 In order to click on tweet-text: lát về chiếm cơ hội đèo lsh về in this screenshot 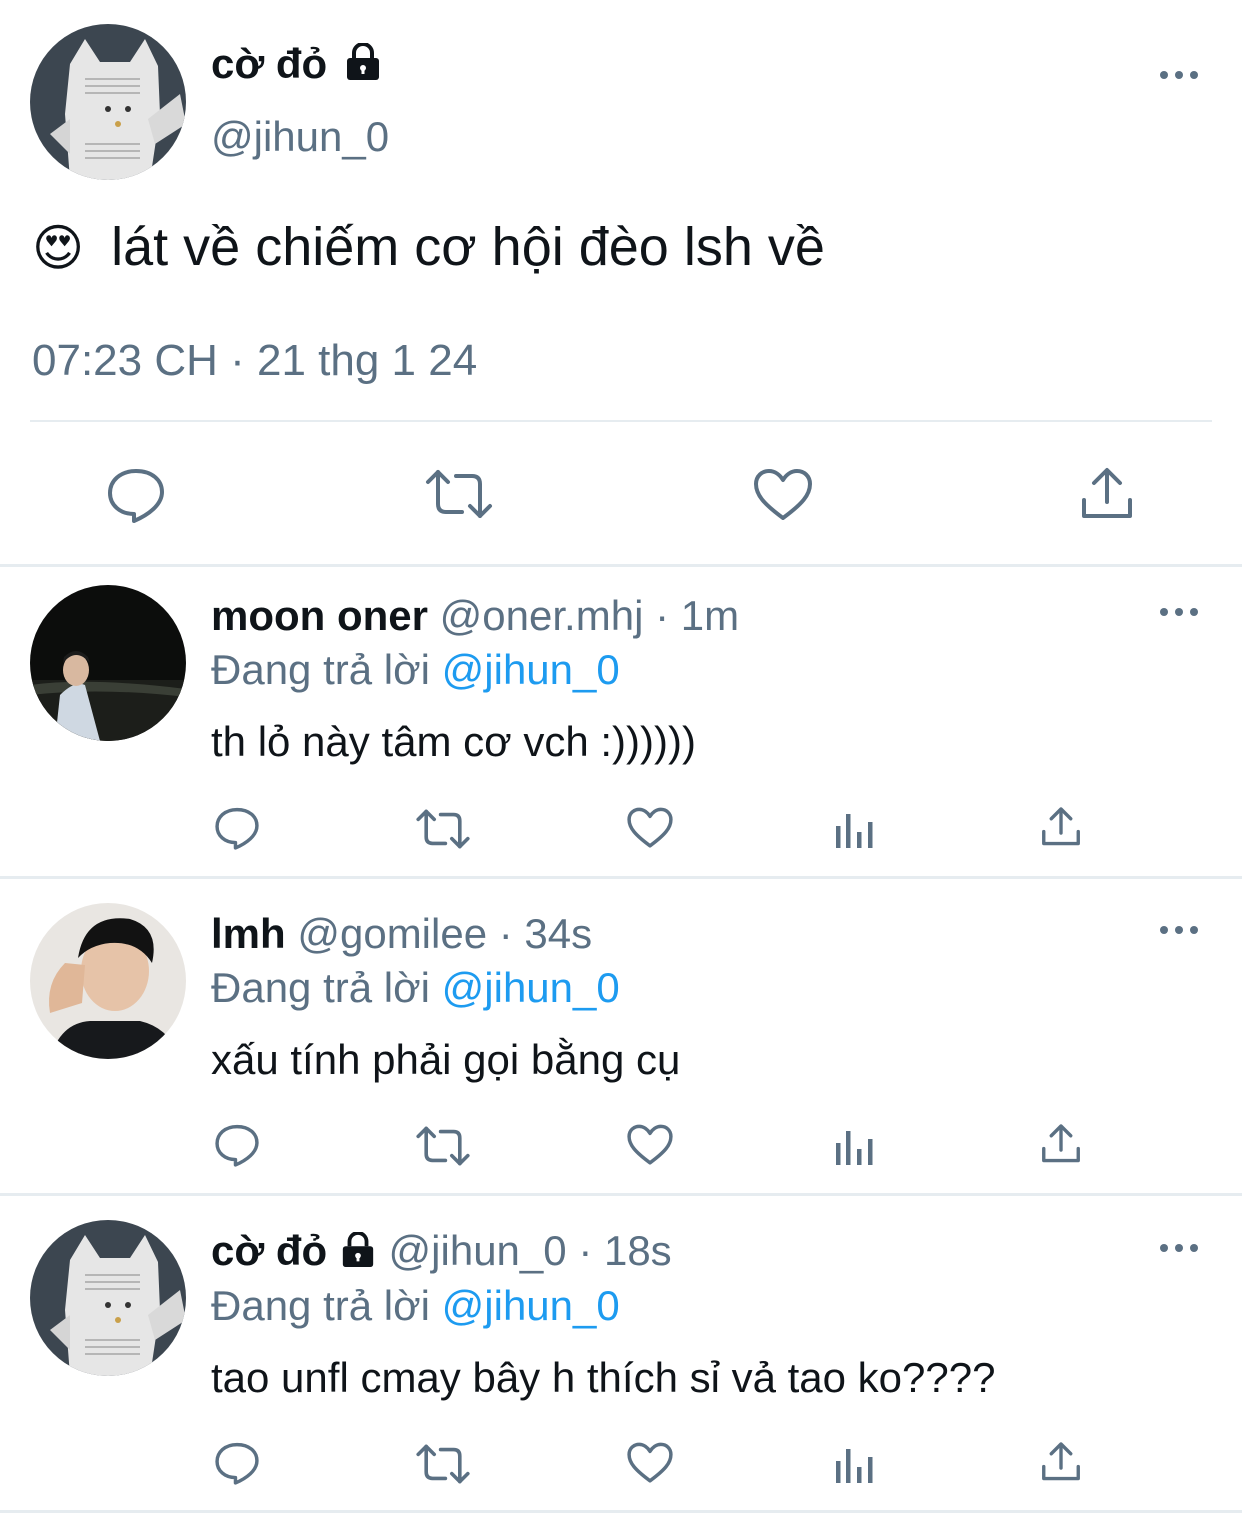, I will do `click(468, 247)`.